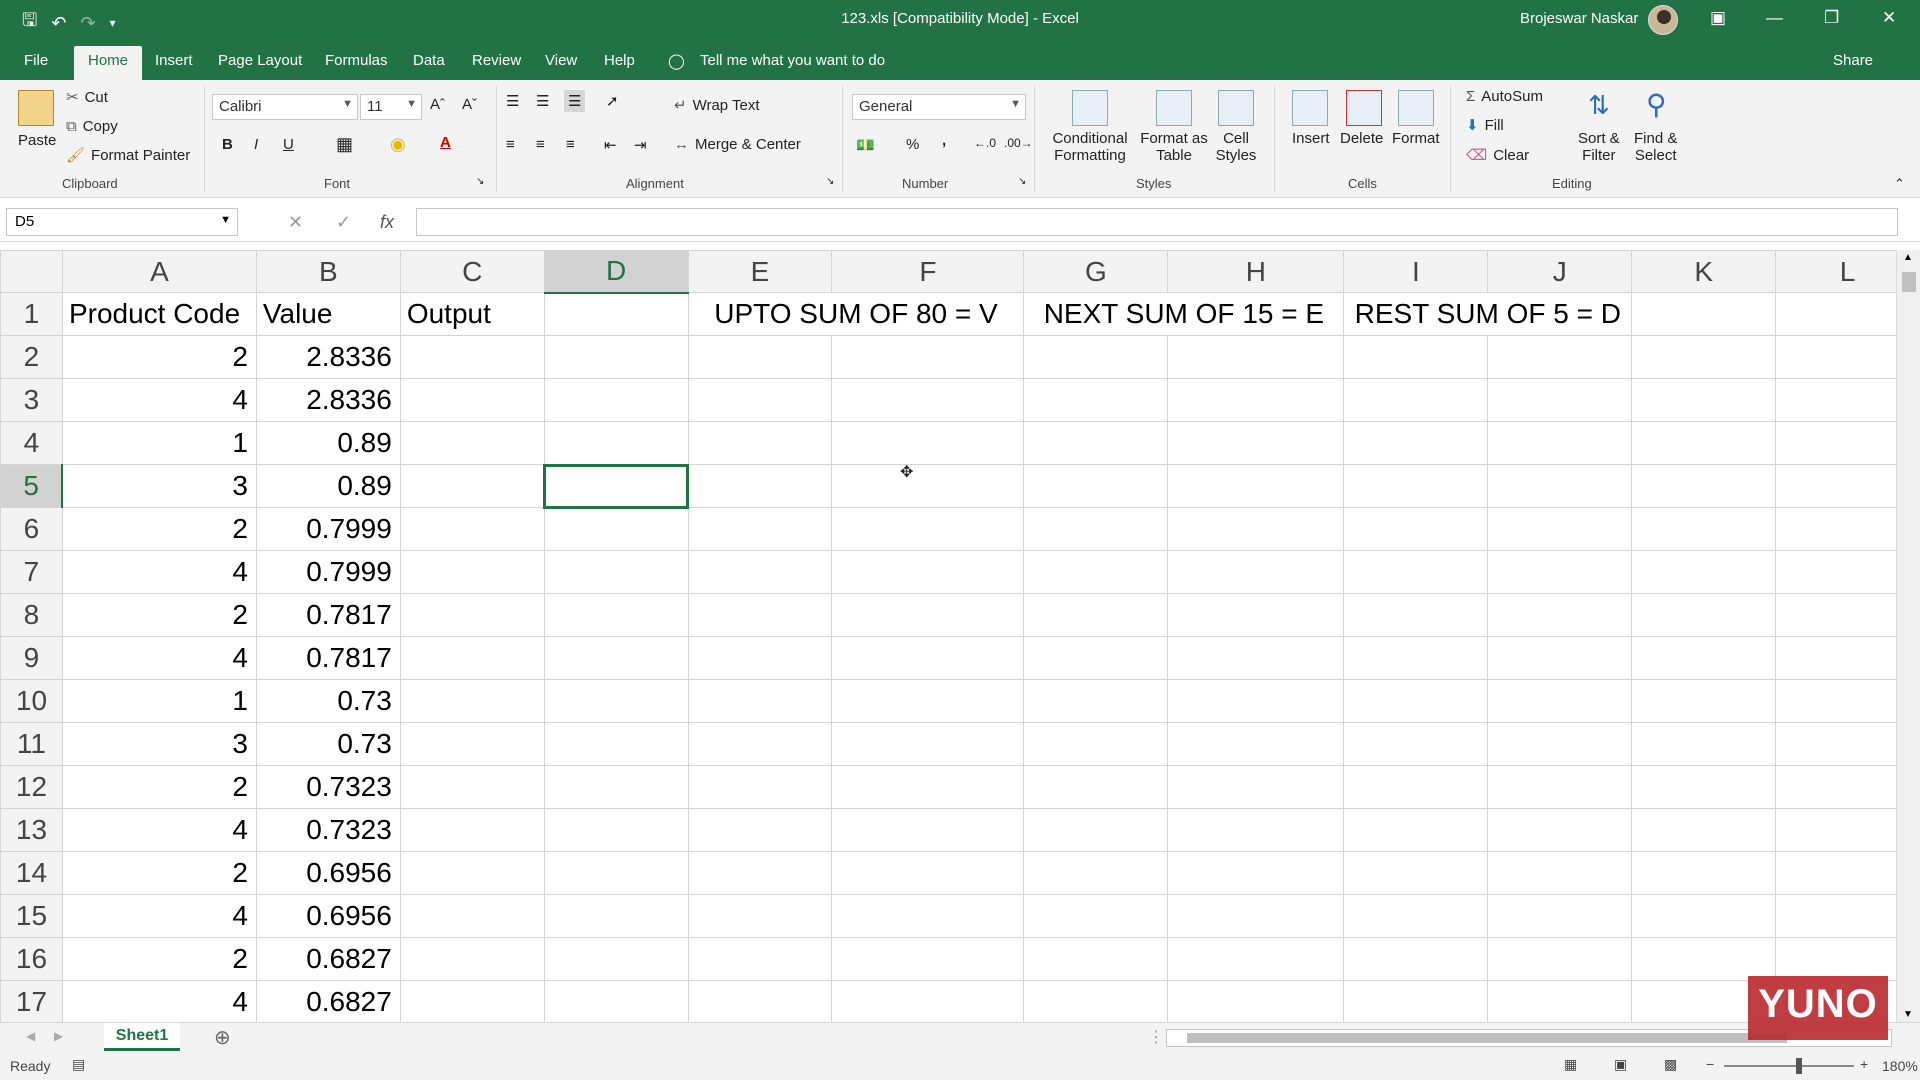  Describe the element at coordinates (1416, 138) in the screenshot. I see `format-cells-button: Format` at that location.